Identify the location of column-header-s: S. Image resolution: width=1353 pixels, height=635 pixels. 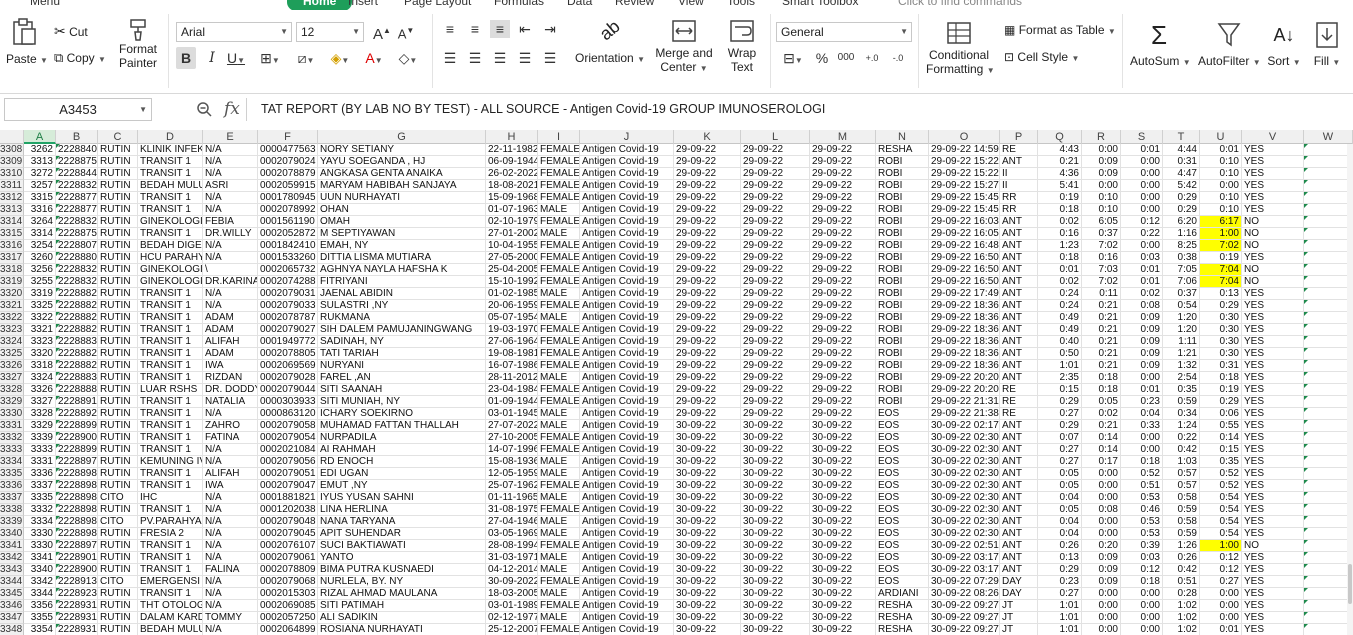
(1142, 137).